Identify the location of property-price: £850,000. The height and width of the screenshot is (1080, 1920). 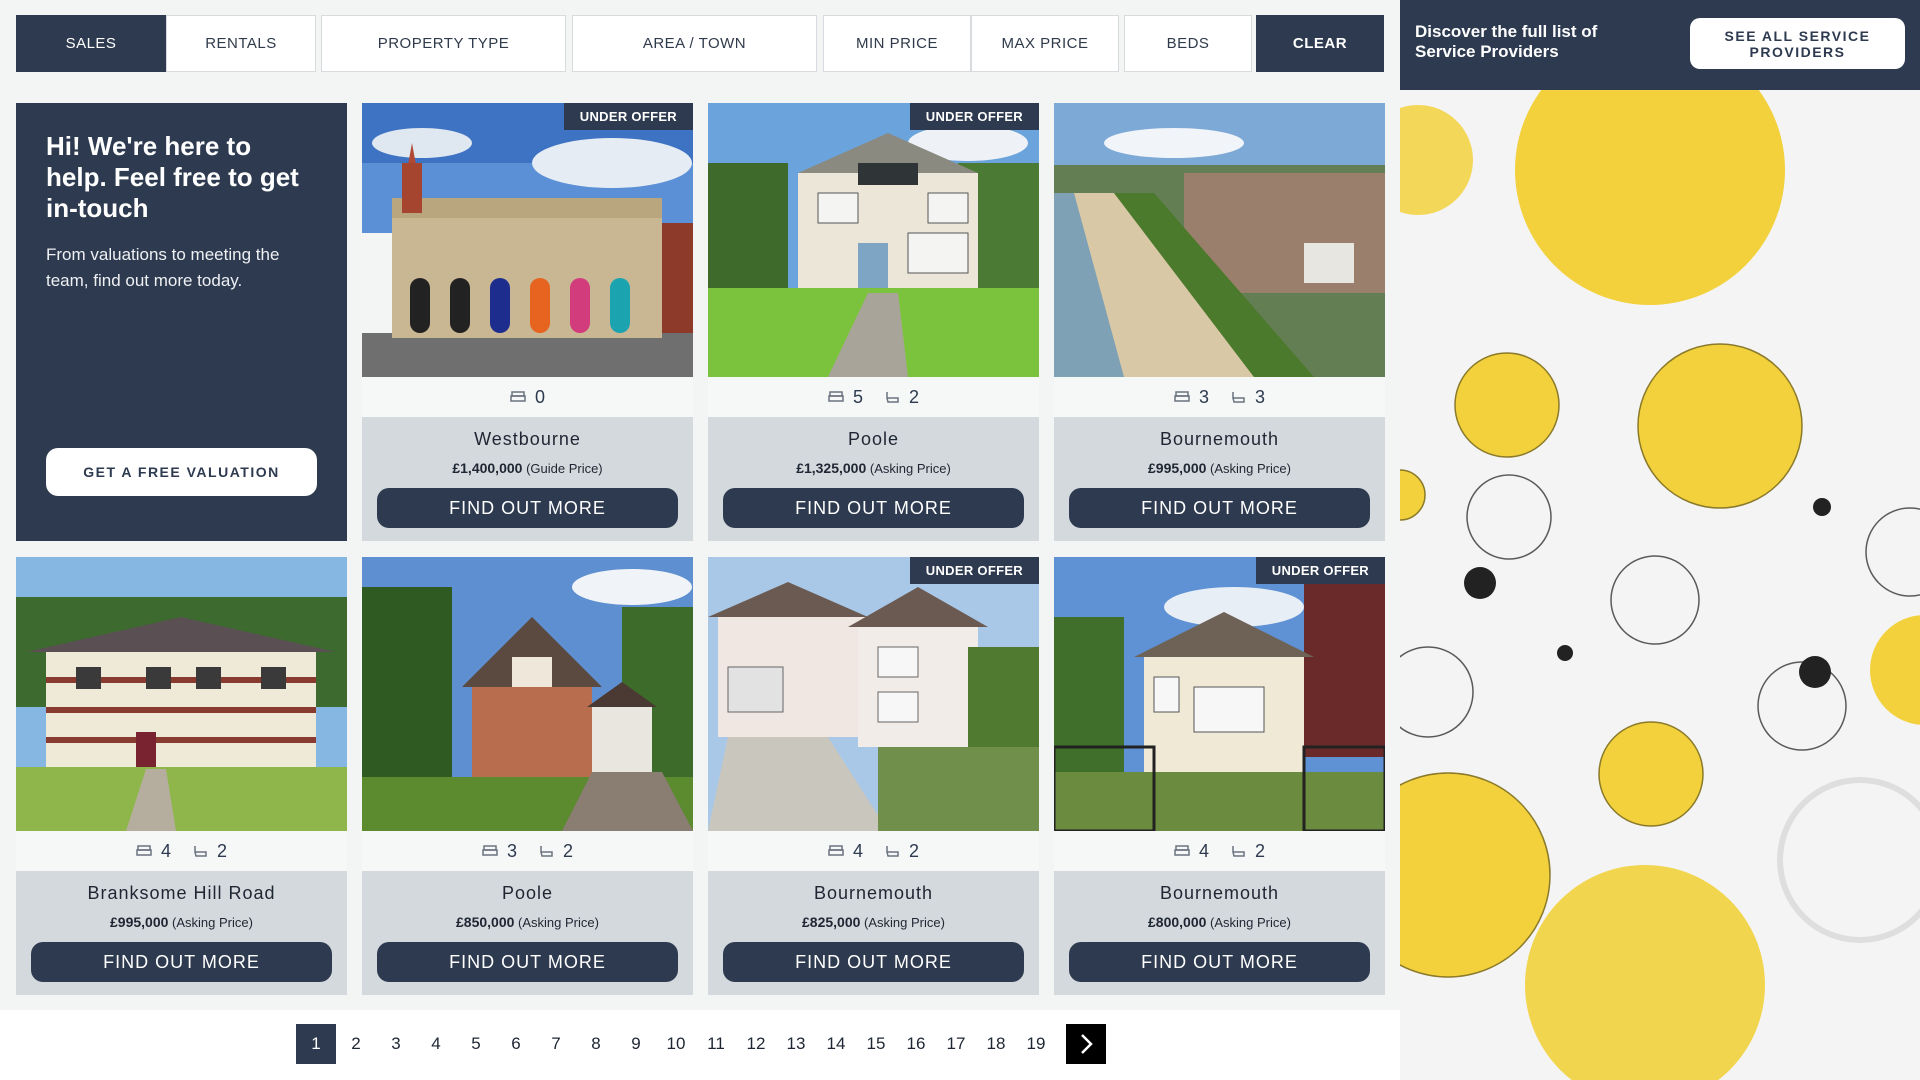
(485, 922).